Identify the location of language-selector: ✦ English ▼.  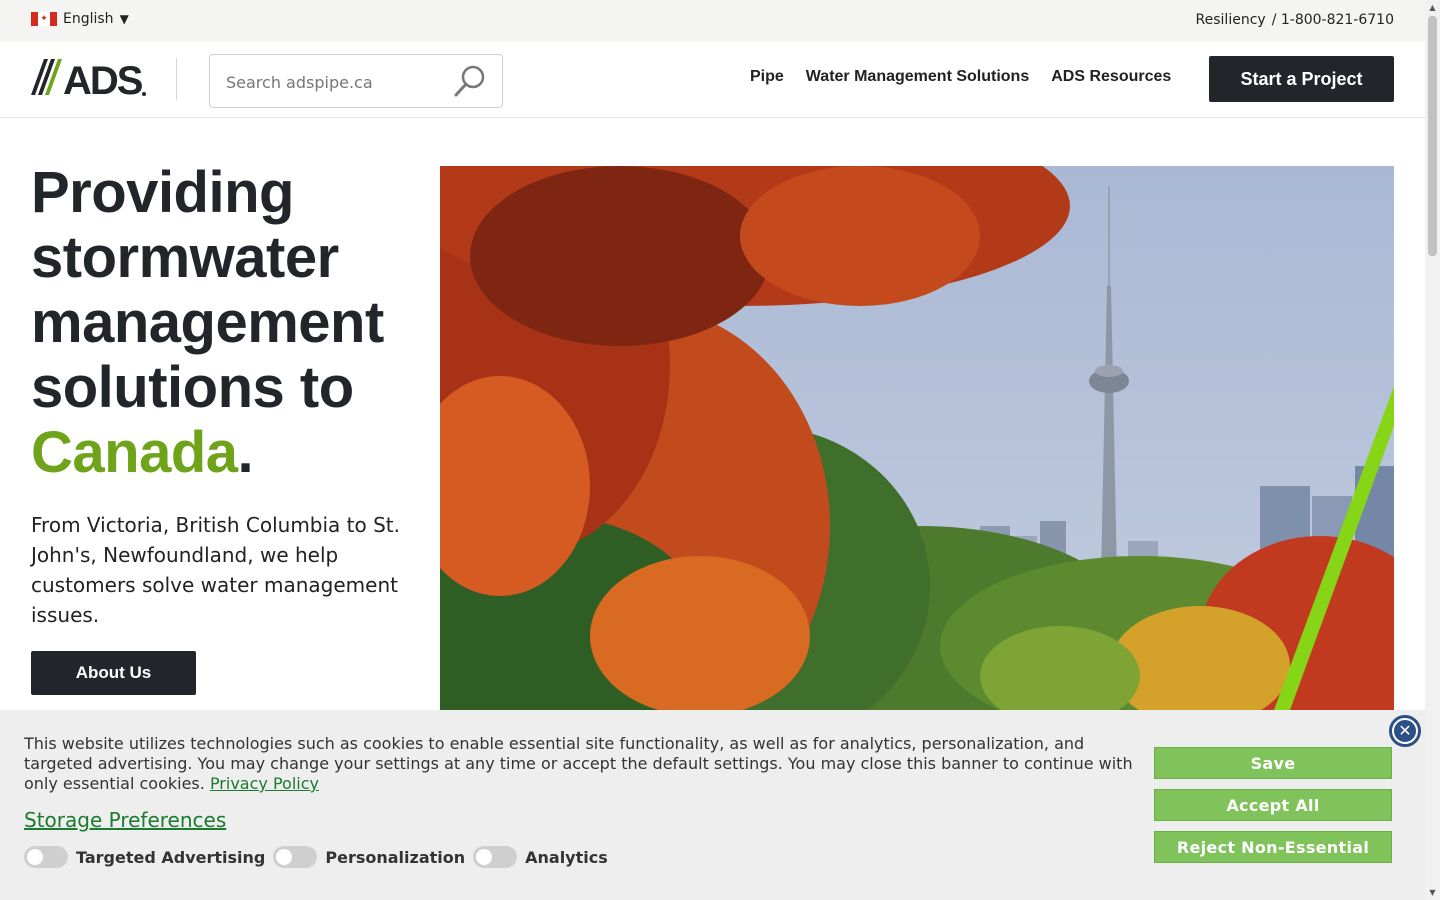
(80, 19).